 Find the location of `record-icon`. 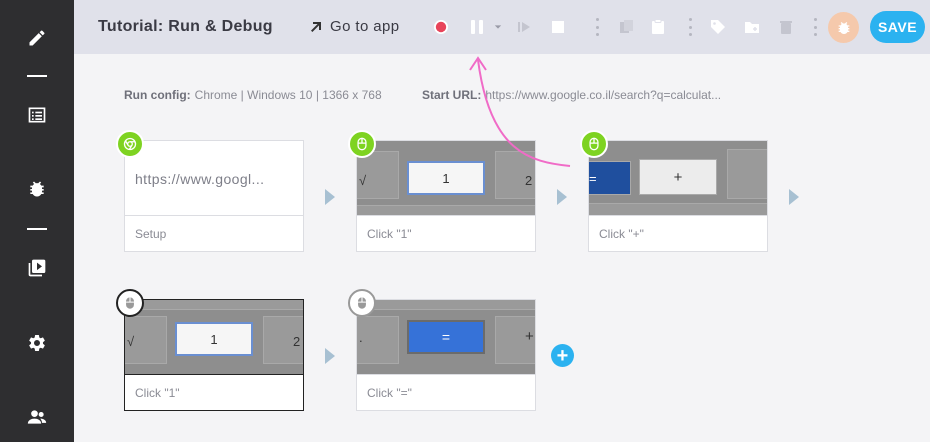

record-icon is located at coordinates (441, 27).